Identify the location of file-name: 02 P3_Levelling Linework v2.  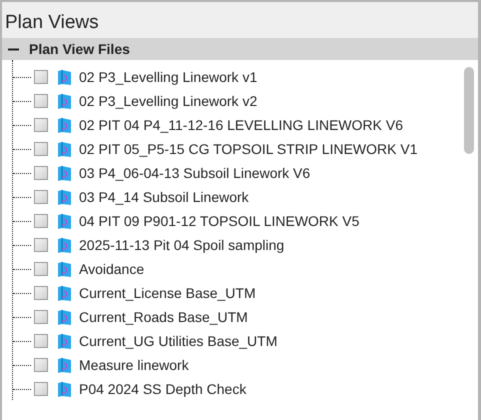
(168, 101).